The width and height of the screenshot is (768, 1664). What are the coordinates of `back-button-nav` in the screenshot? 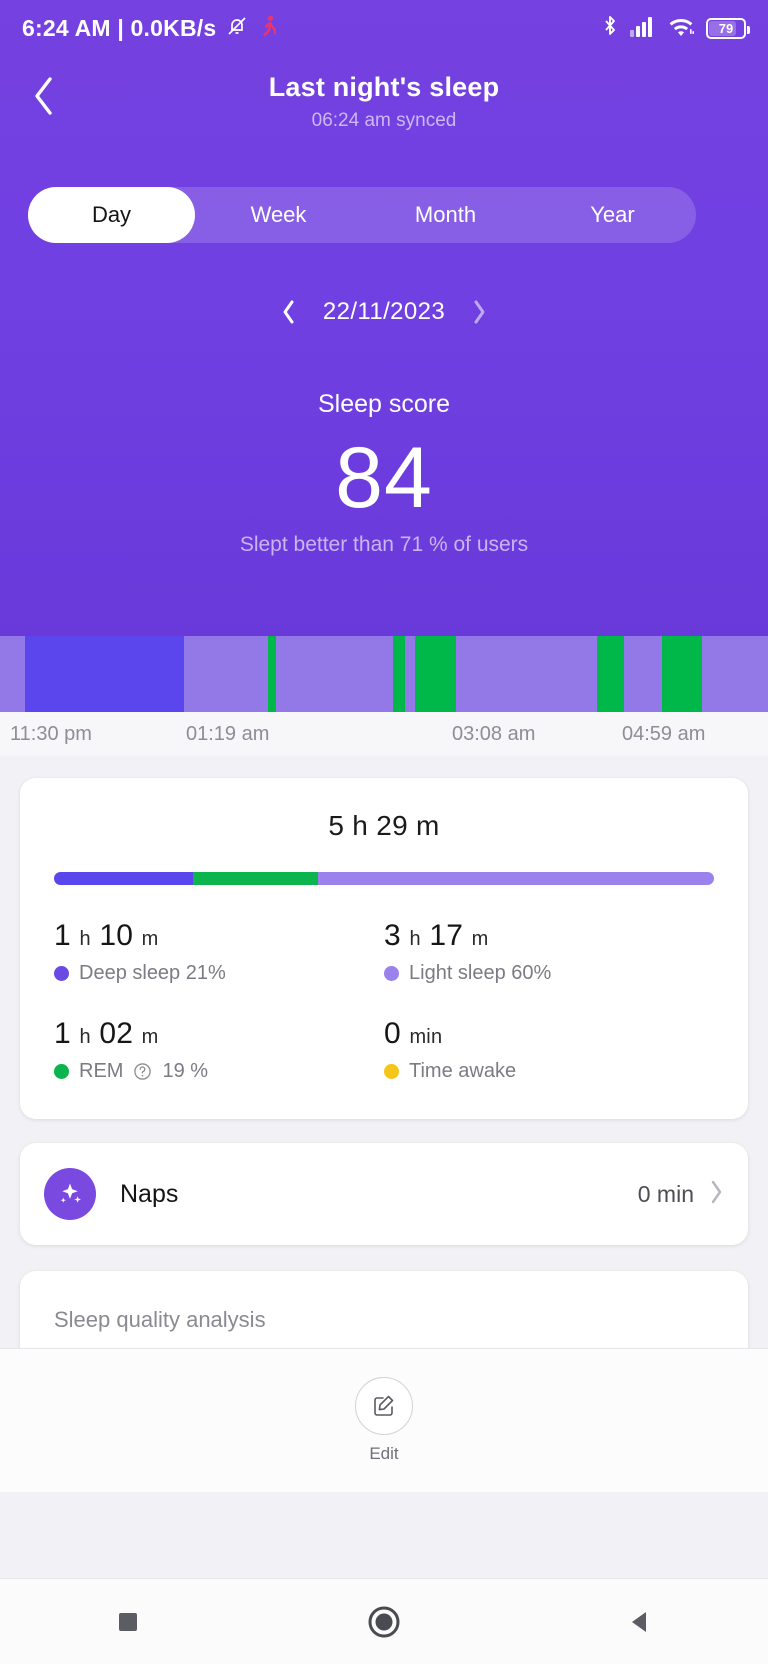 It's located at (640, 1621).